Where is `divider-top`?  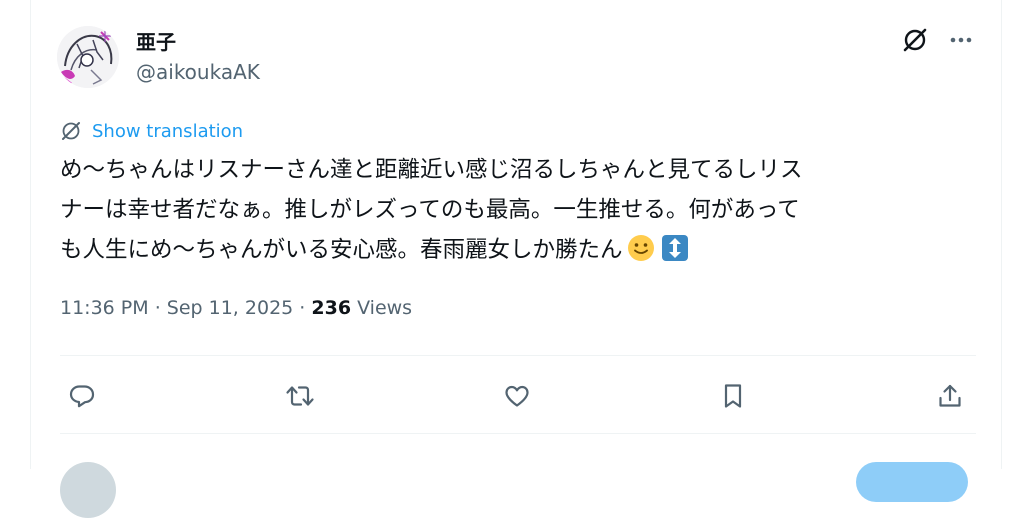
divider-top is located at coordinates (518, 355).